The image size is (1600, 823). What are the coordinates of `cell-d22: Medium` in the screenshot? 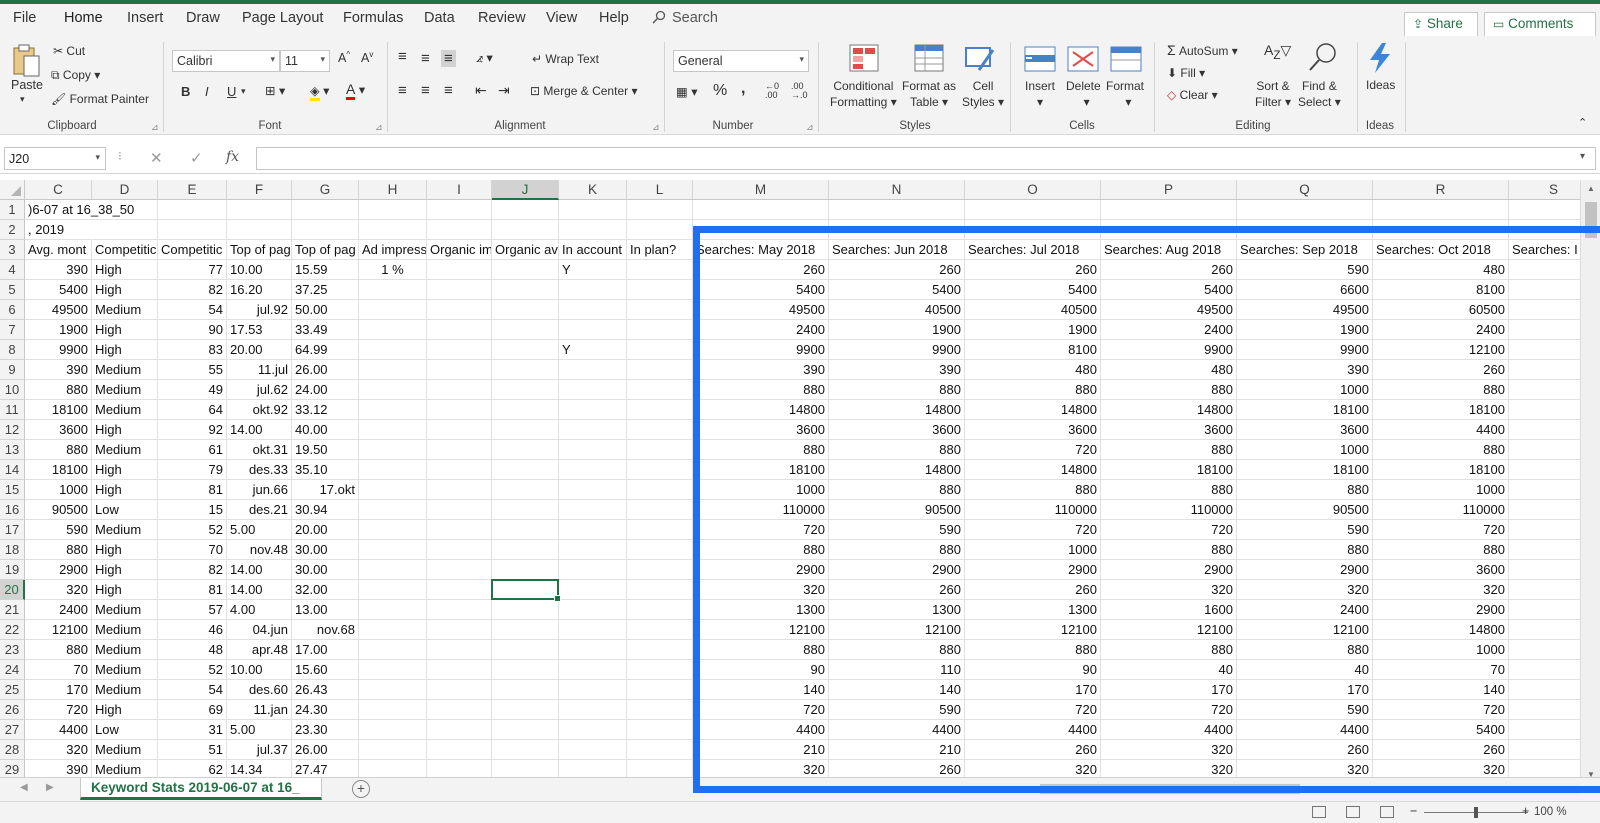 It's located at (125, 630).